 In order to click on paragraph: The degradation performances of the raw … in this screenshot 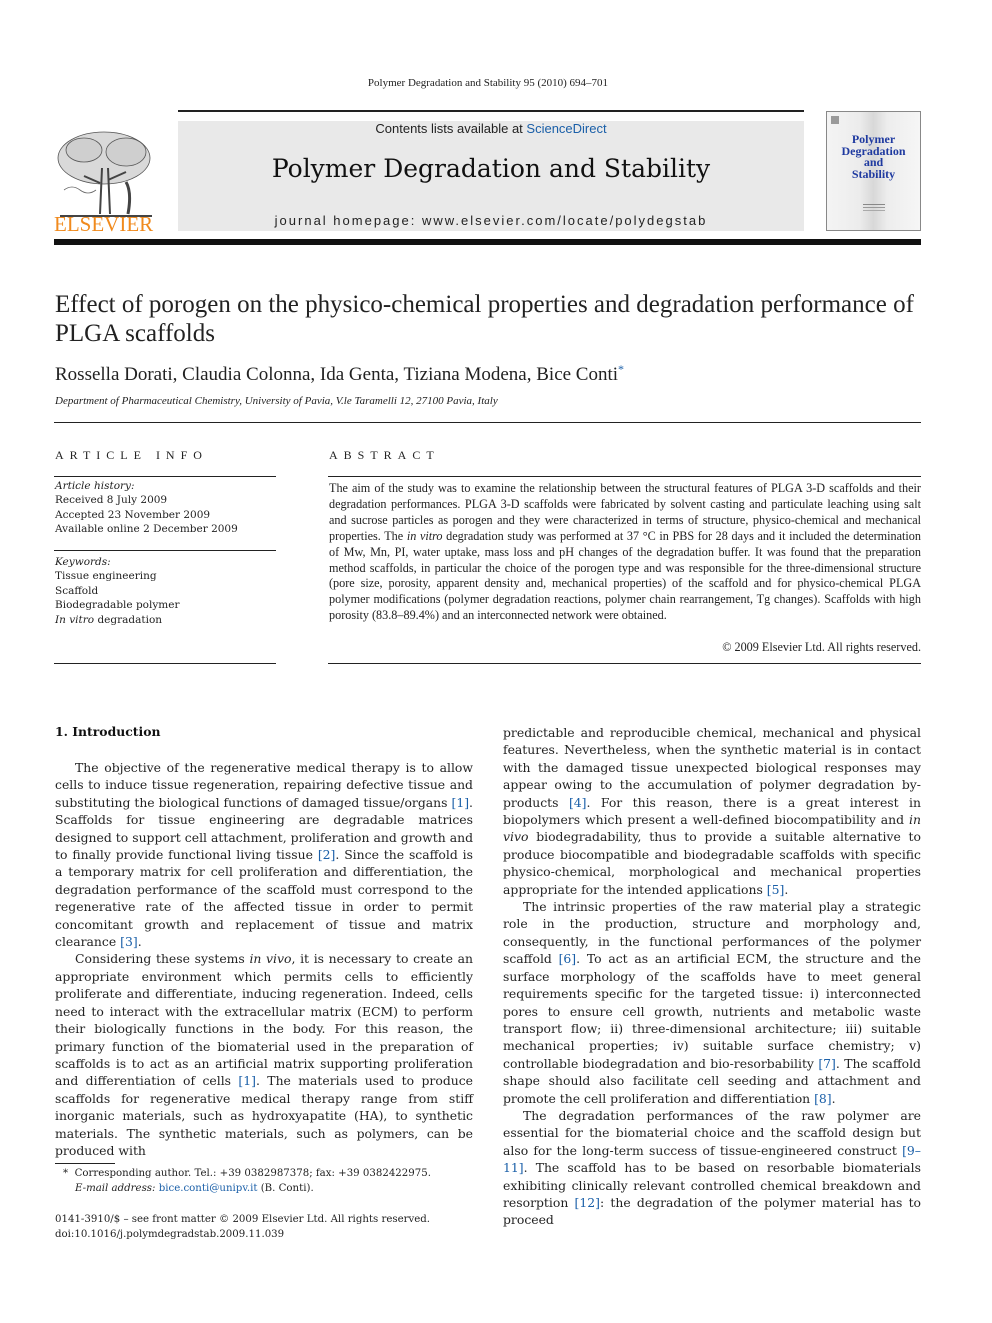, I will do `click(712, 1167)`.